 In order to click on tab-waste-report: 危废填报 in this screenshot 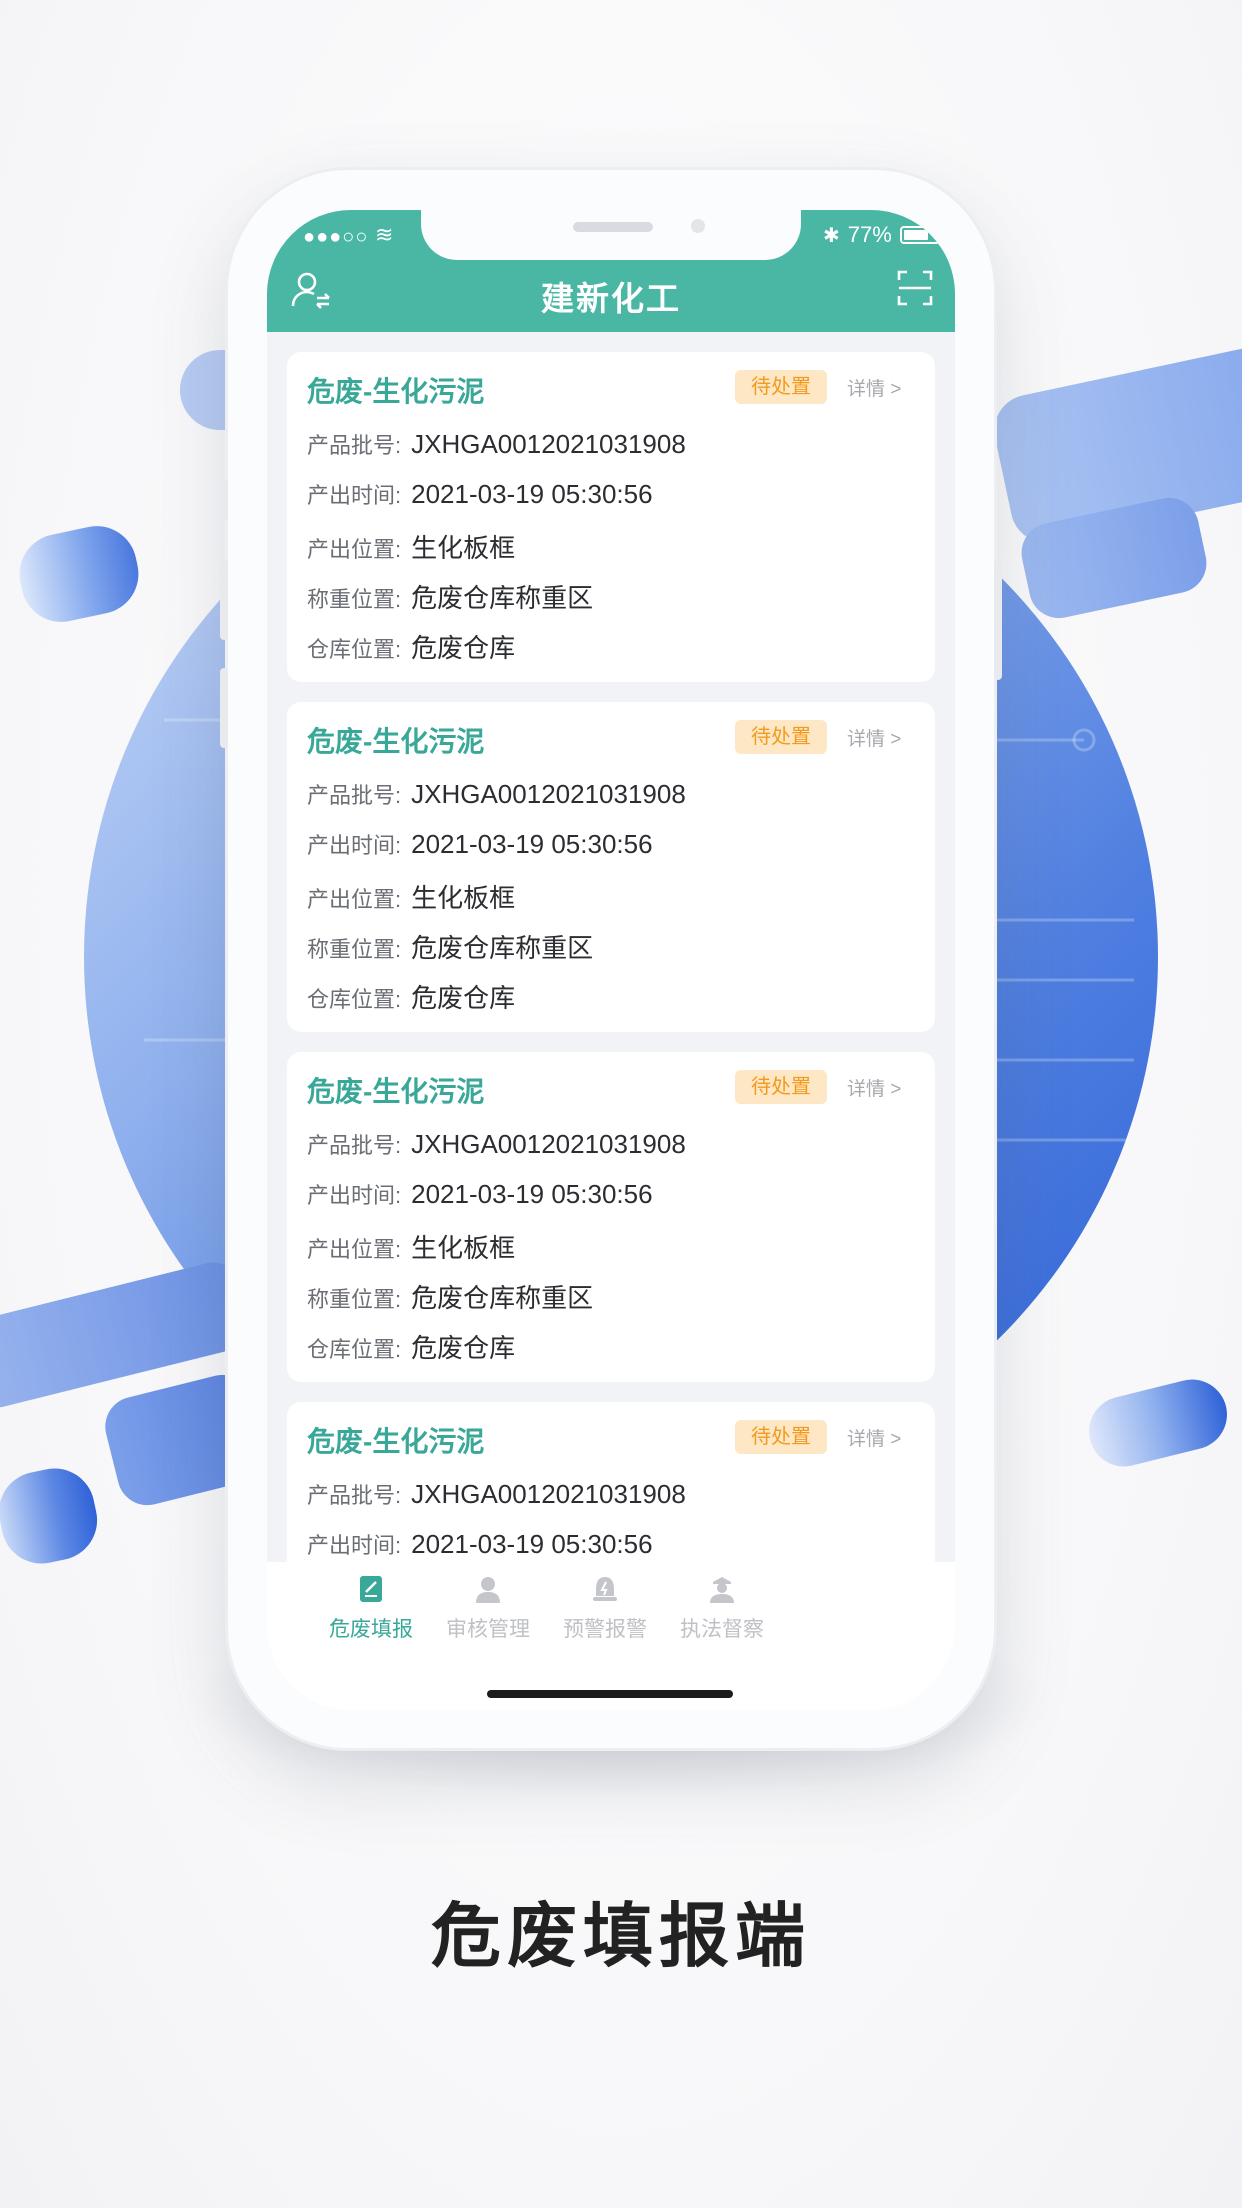, I will do `click(371, 1608)`.